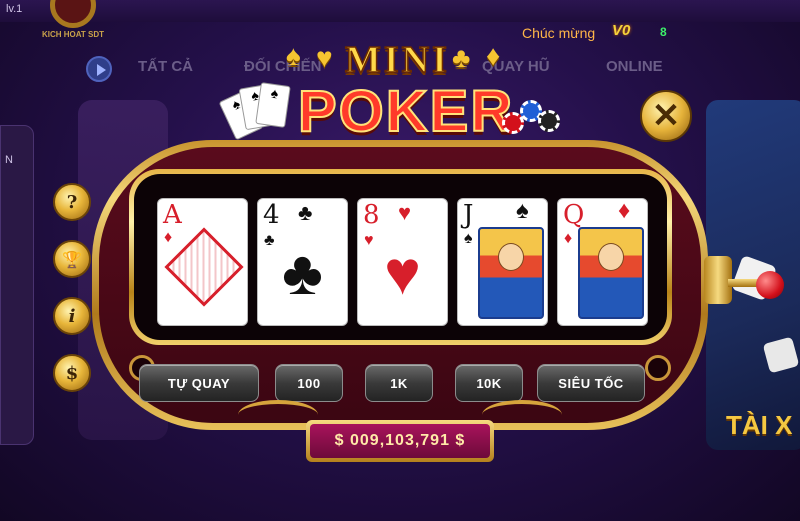  I want to click on chips-icon, so click(537, 116).